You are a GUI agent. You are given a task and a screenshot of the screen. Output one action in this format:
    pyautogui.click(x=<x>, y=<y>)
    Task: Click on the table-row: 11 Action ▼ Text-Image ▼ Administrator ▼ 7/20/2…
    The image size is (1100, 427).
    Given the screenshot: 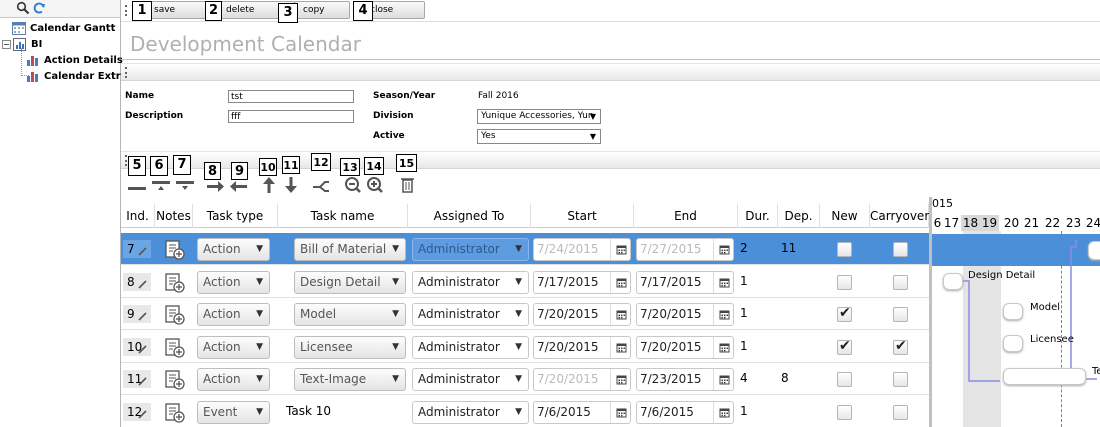 What is the action you would take?
    pyautogui.click(x=525, y=379)
    